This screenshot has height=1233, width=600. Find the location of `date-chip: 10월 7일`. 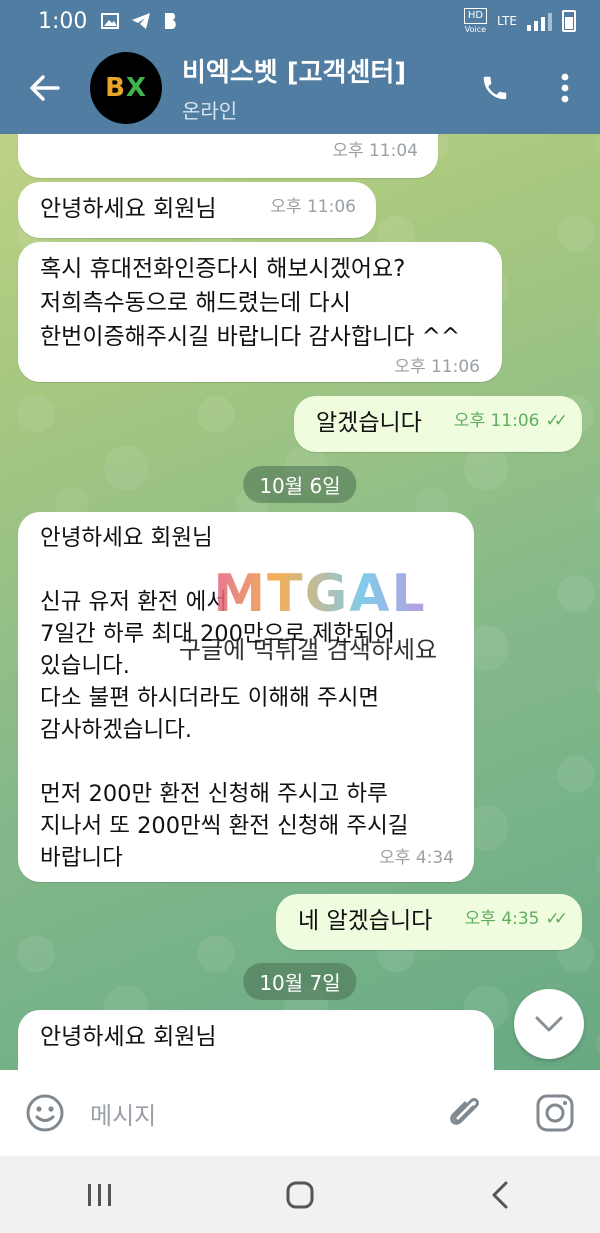

date-chip: 10월 7일 is located at coordinates (300, 981).